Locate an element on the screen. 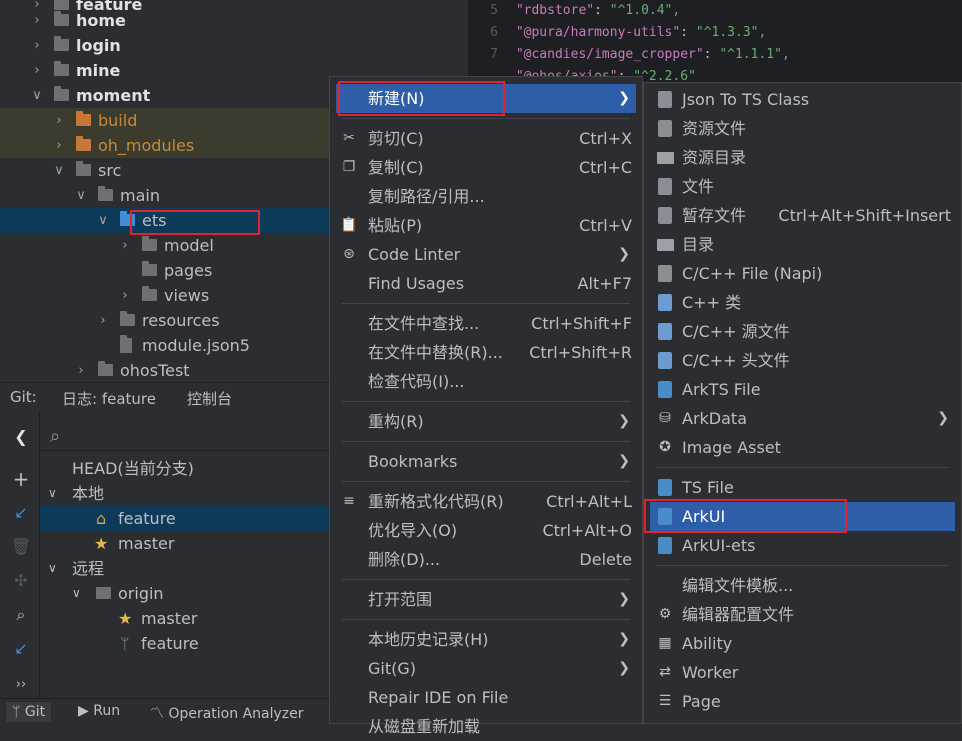  menu-item-label: 粘贴(P) is located at coordinates (395, 225).